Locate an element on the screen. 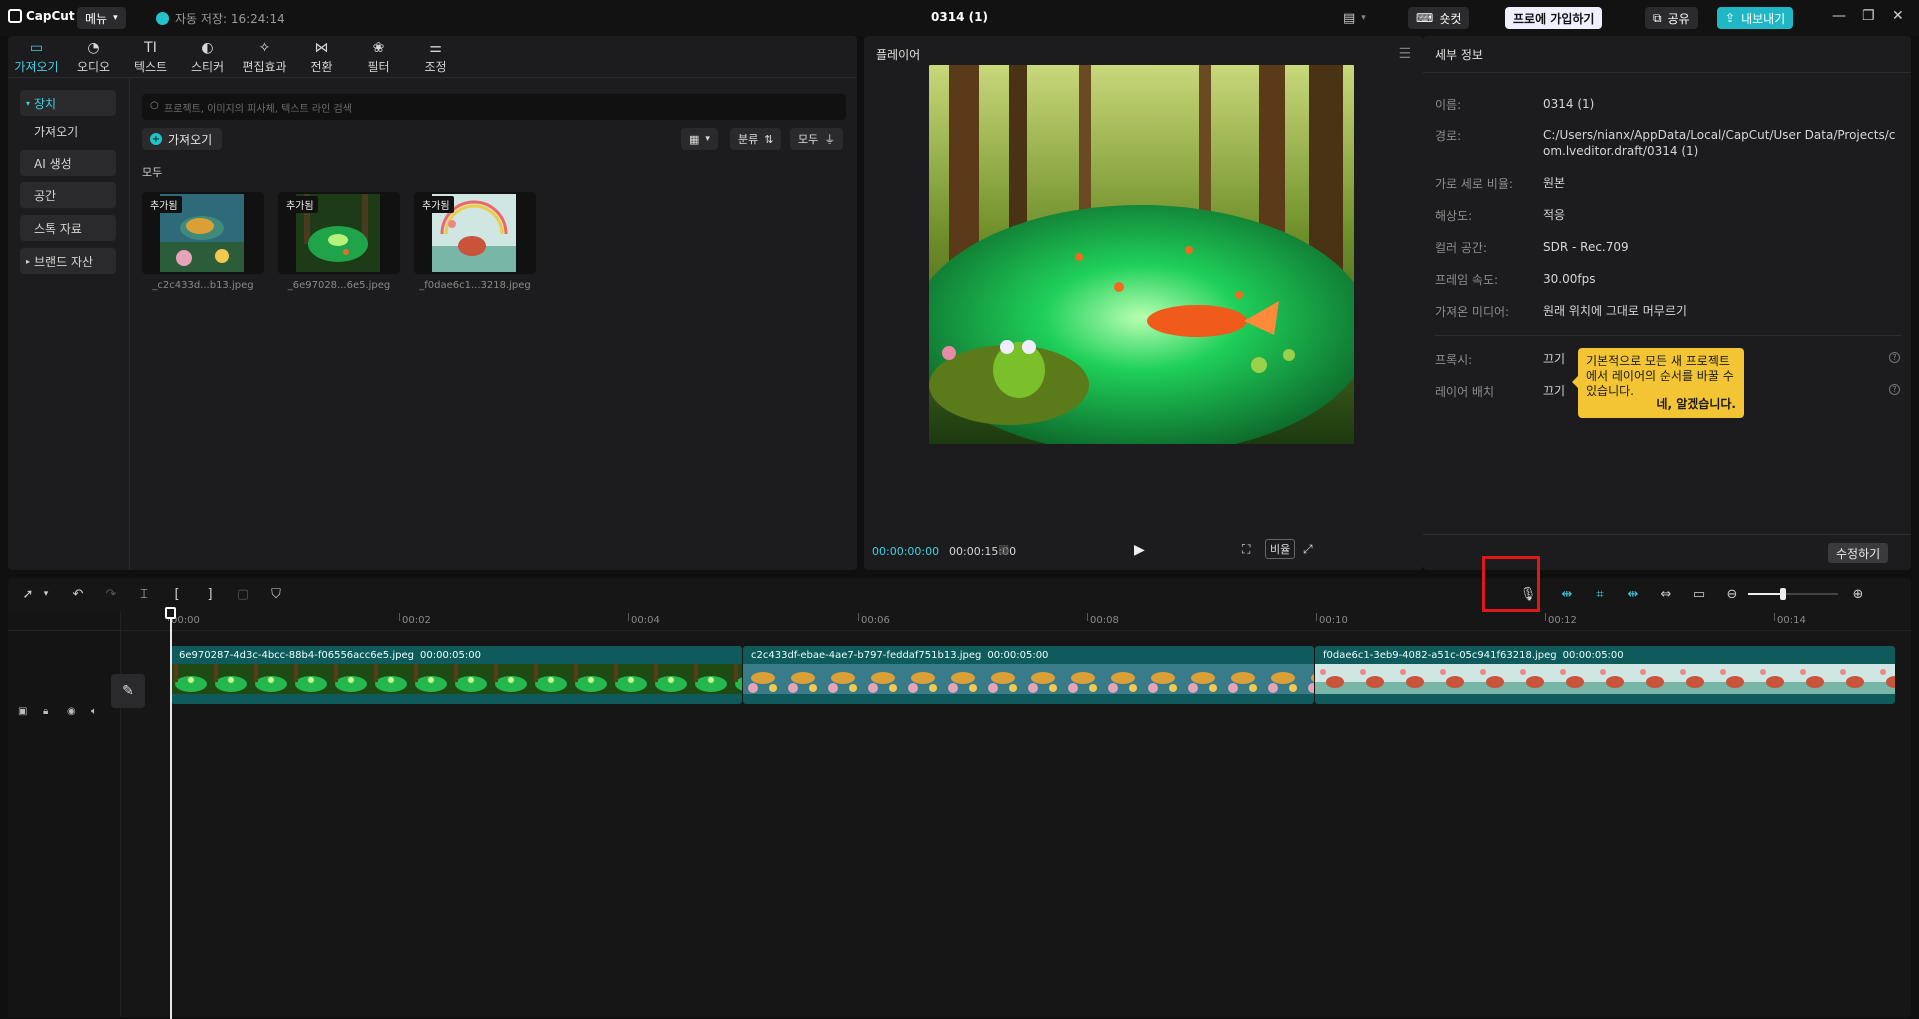  import-button: + 가져오기 is located at coordinates (182, 139).